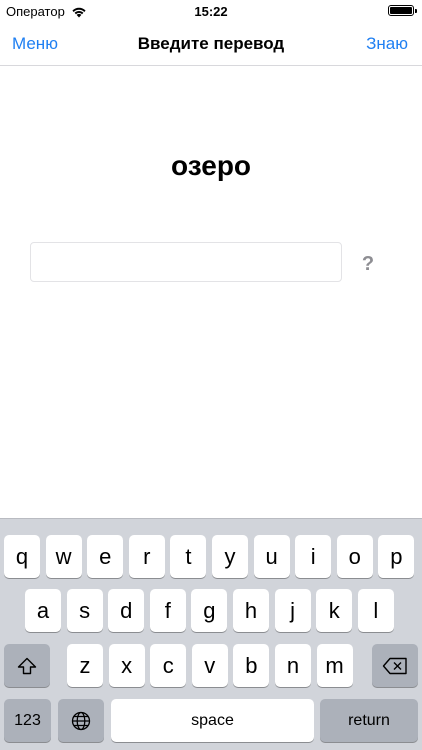 This screenshot has width=422, height=750. I want to click on key-u: u, so click(271, 556).